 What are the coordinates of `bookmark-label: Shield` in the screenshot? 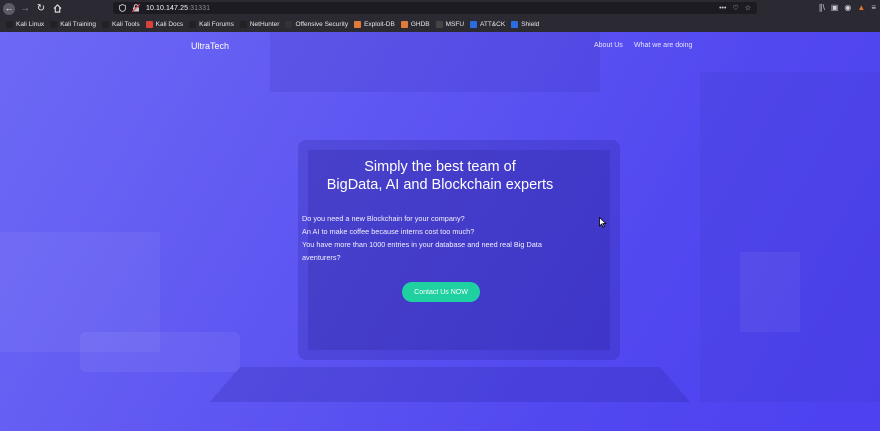 It's located at (530, 24).